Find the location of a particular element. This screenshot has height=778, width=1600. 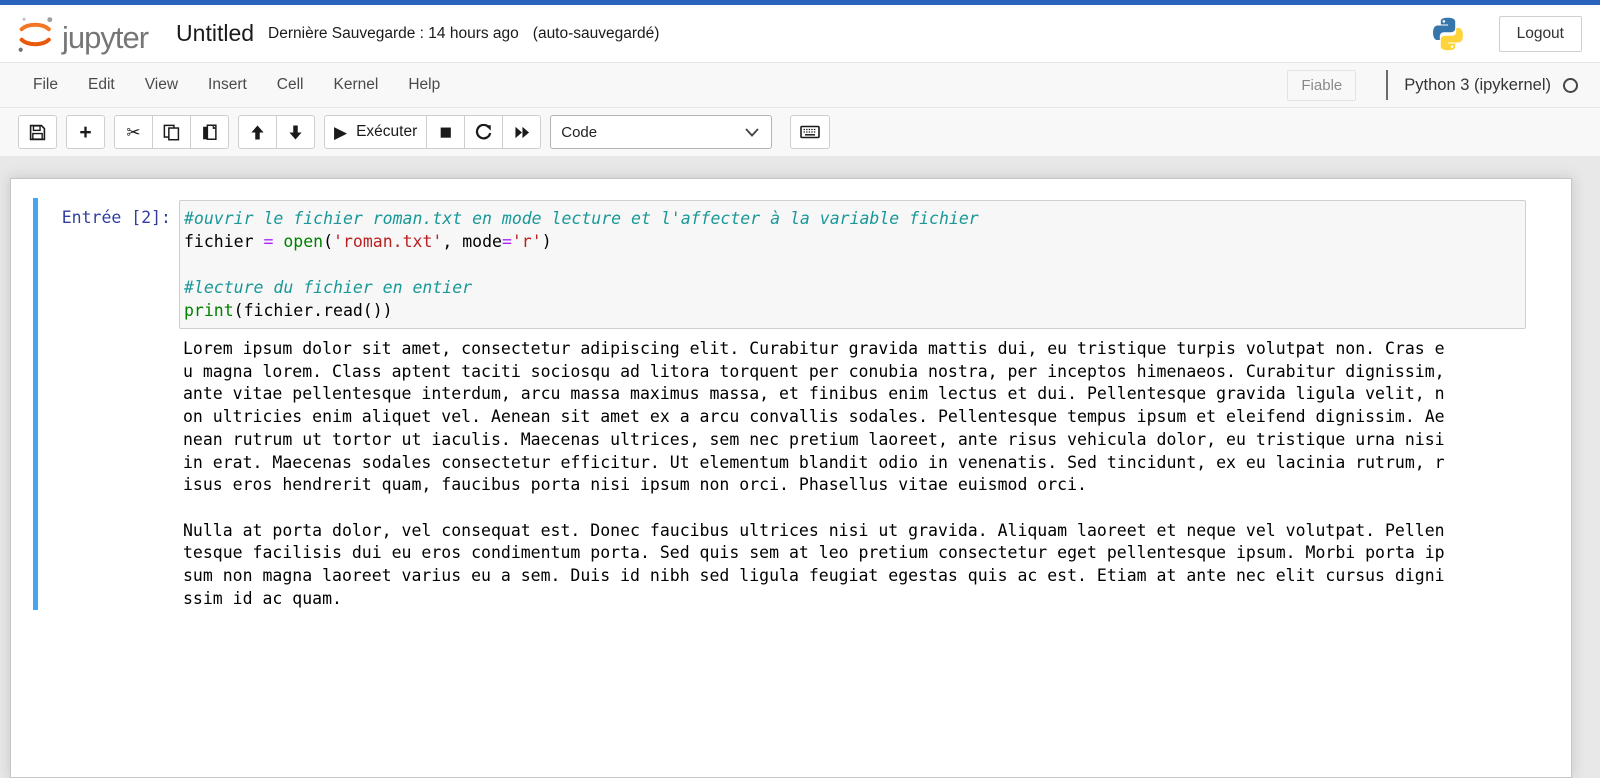

toolbar: + ✂ ▶ Exécuter ■ Code is located at coordinates (800, 132).